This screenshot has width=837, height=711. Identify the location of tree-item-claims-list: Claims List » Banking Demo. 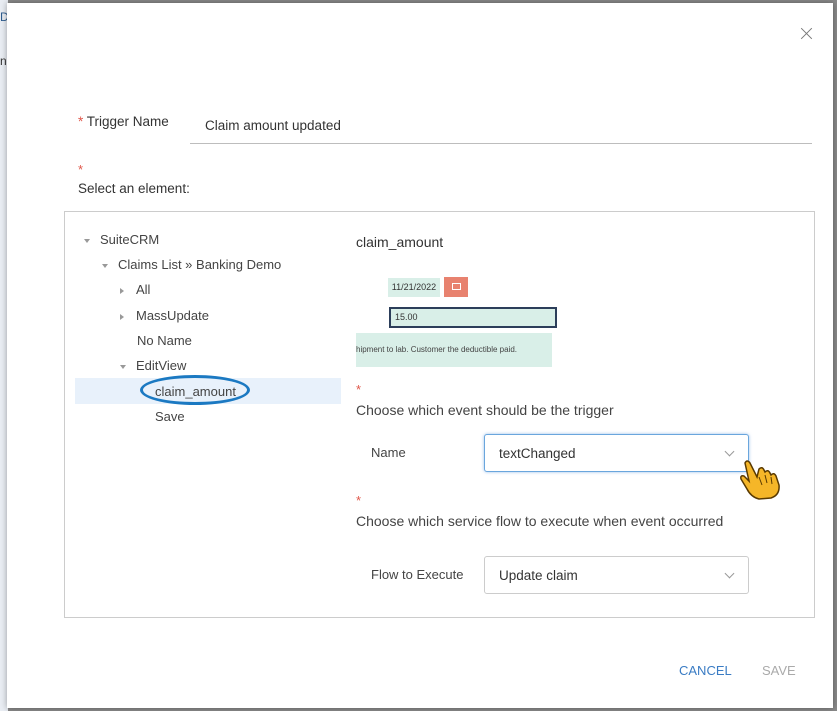
(191, 264).